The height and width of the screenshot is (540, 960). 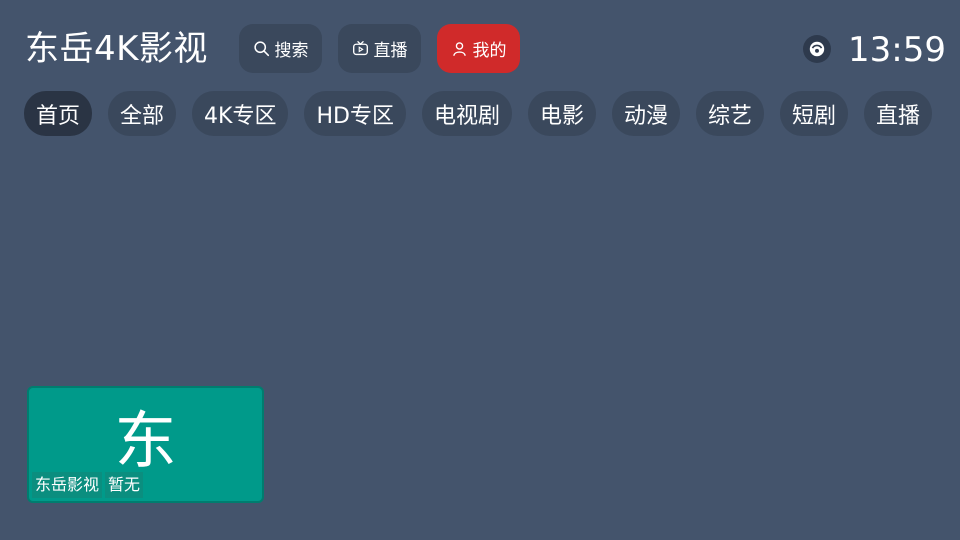 I want to click on tab-label: HD专区, so click(x=355, y=116).